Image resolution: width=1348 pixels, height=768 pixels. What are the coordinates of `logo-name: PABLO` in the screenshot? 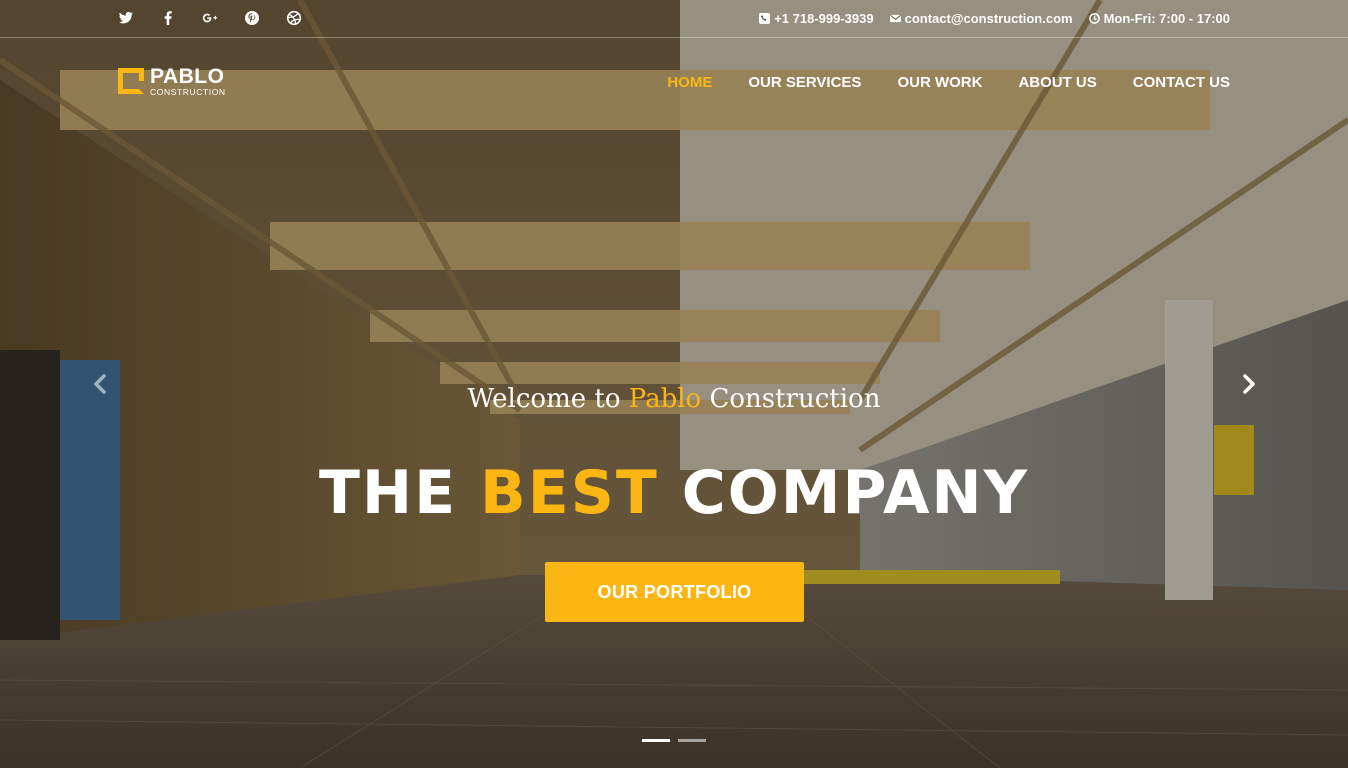 It's located at (187, 76).